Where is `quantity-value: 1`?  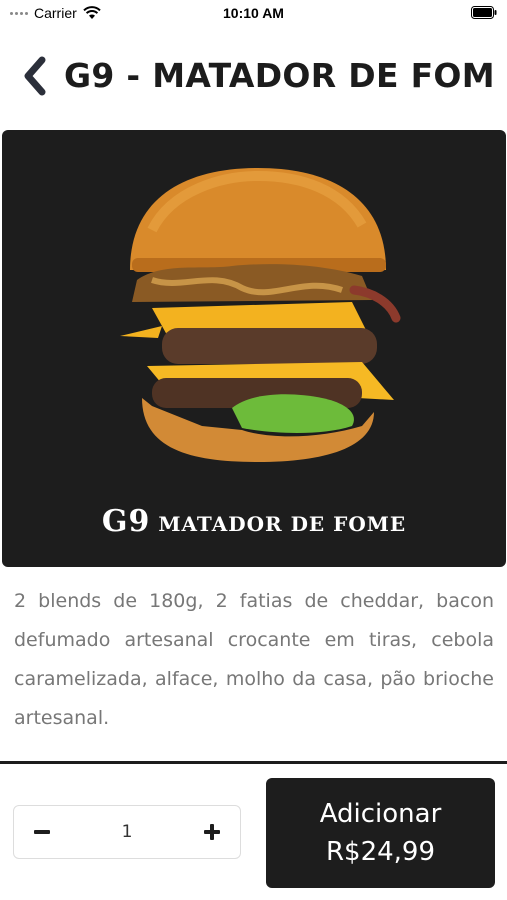 quantity-value: 1 is located at coordinates (127, 832).